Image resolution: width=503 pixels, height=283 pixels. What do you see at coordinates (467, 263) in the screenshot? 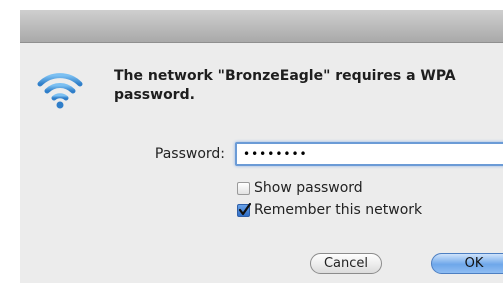
I see `ok-button: OK` at bounding box center [467, 263].